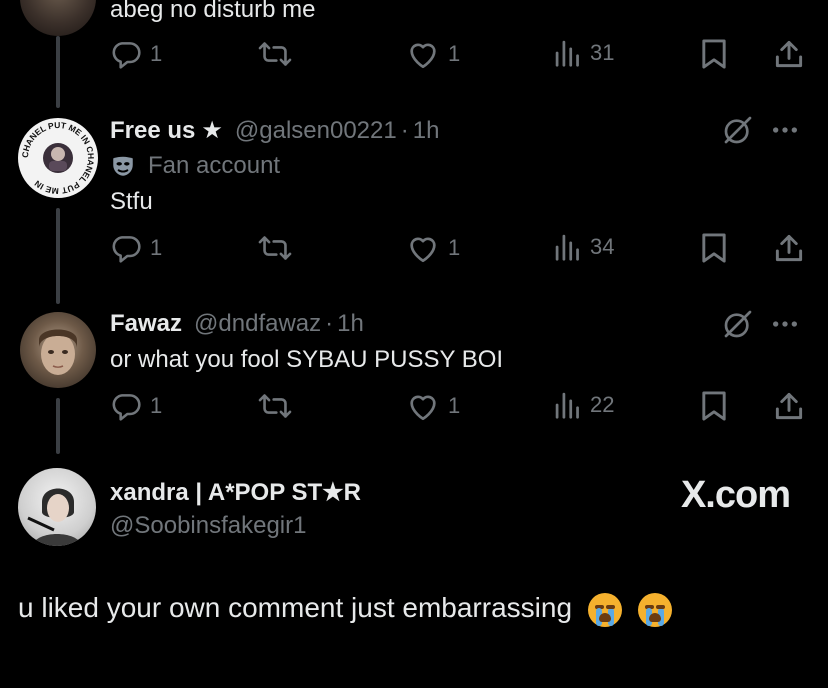 The height and width of the screenshot is (688, 828). I want to click on tweet-text: Stfu, so click(131, 201).